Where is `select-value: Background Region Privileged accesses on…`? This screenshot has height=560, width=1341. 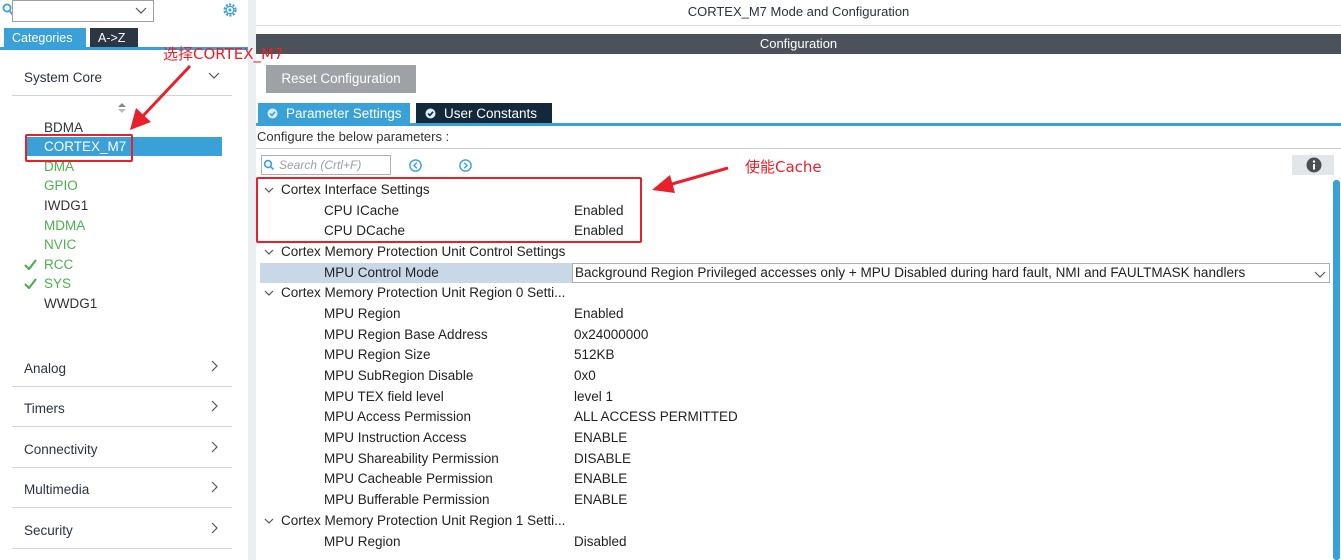 select-value: Background Region Privileged accesses on… is located at coordinates (910, 272).